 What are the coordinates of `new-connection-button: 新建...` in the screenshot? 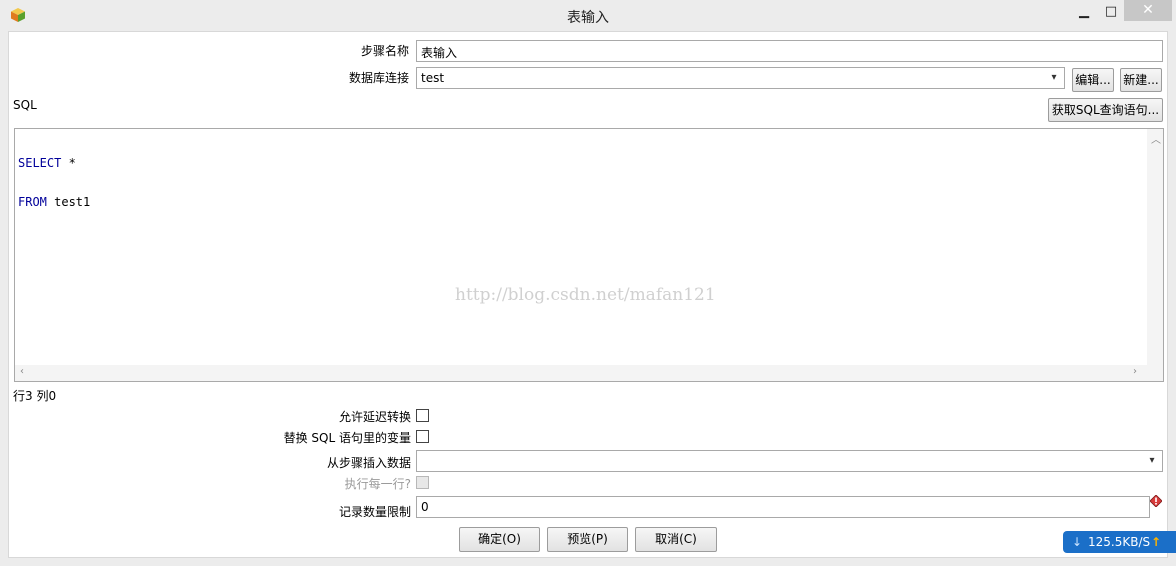 It's located at (1141, 80).